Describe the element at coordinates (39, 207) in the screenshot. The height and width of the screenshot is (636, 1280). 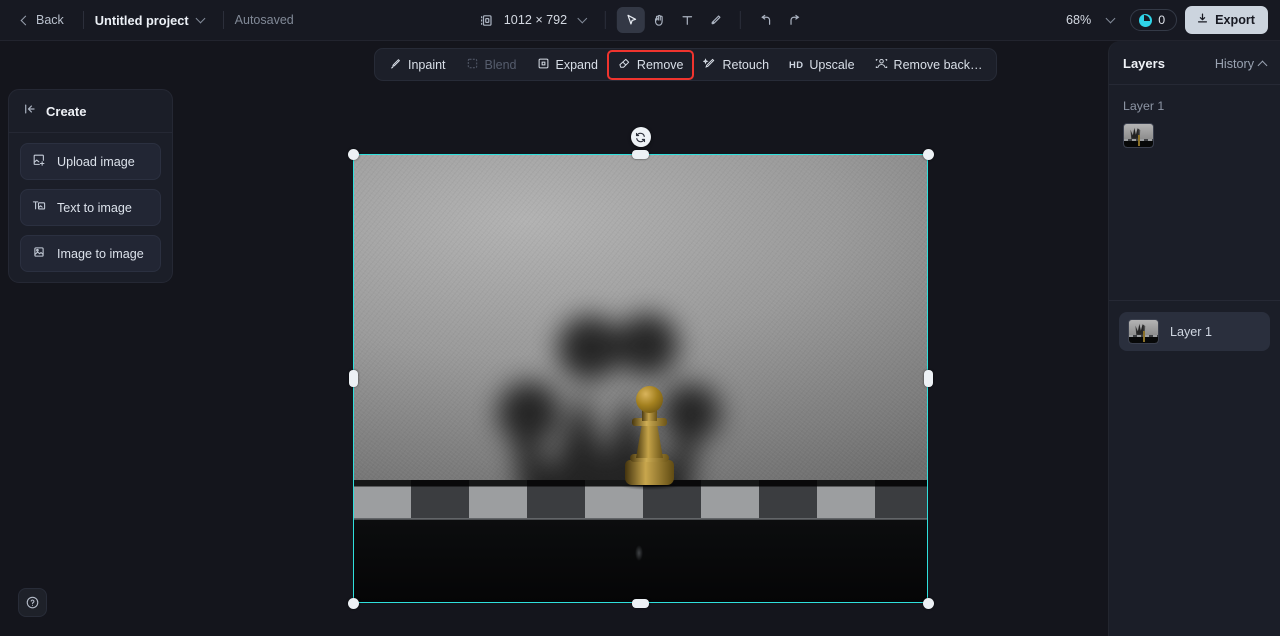
I see `text-to-image-icon` at that location.